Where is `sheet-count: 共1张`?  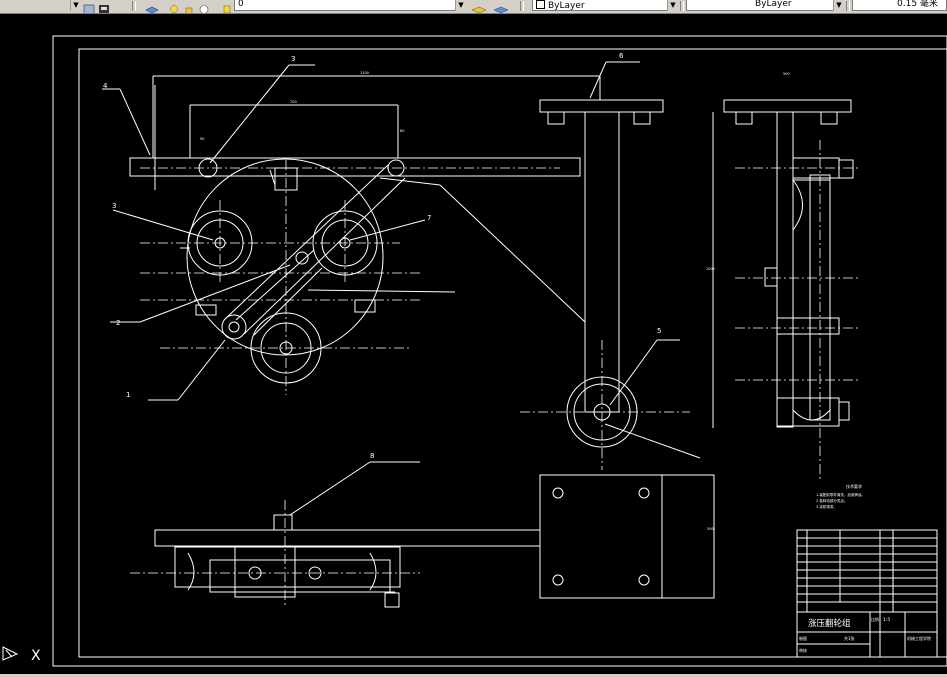
sheet-count: 共1张 is located at coordinates (849, 638).